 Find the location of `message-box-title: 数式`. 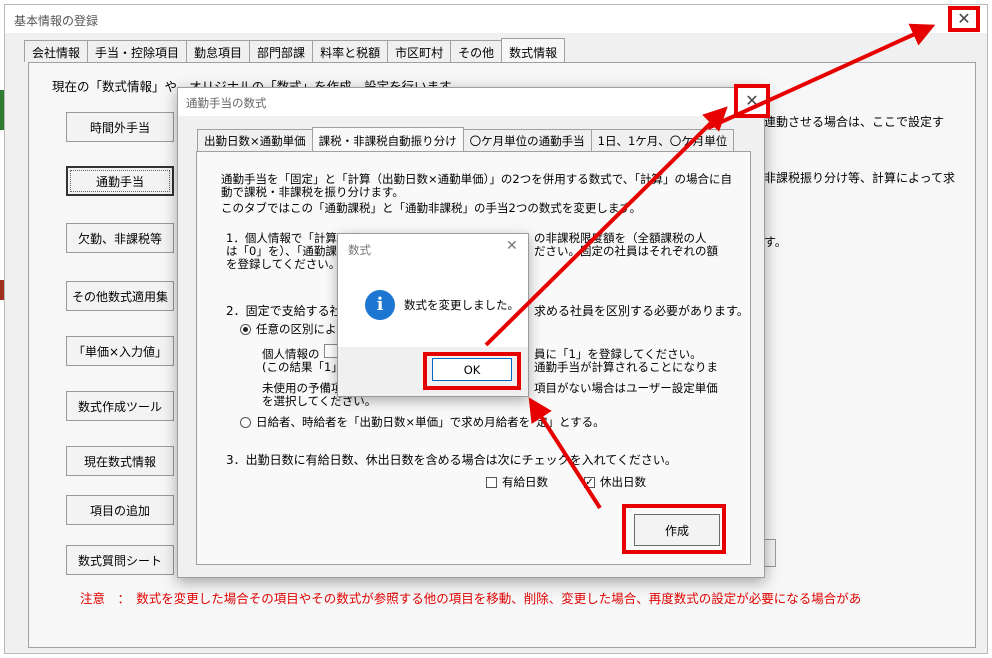

message-box-title: 数式 is located at coordinates (359, 250).